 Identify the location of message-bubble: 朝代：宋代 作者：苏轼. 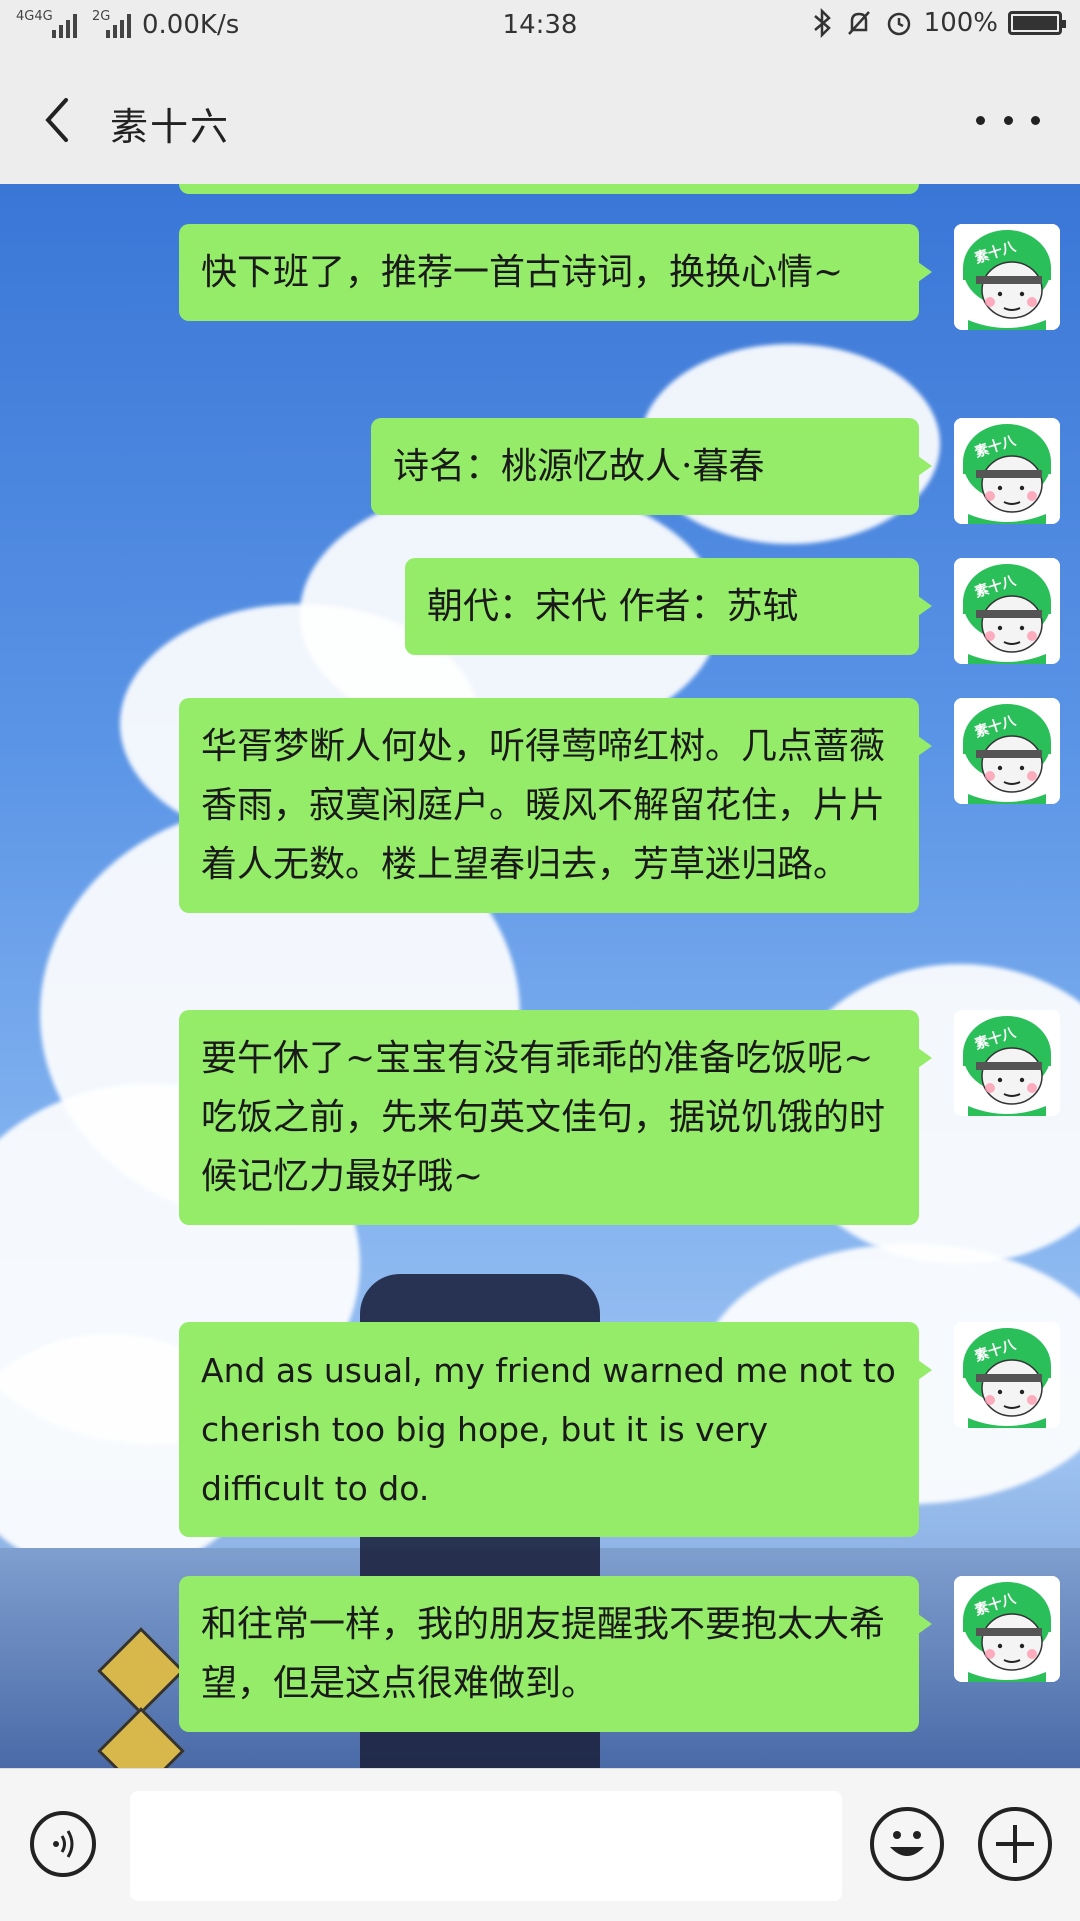
(668, 606).